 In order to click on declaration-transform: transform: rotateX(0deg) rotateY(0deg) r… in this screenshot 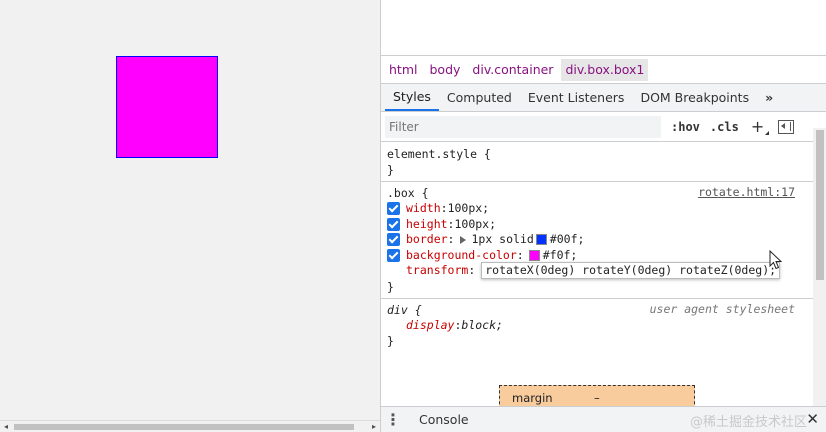, I will do `click(600, 271)`.